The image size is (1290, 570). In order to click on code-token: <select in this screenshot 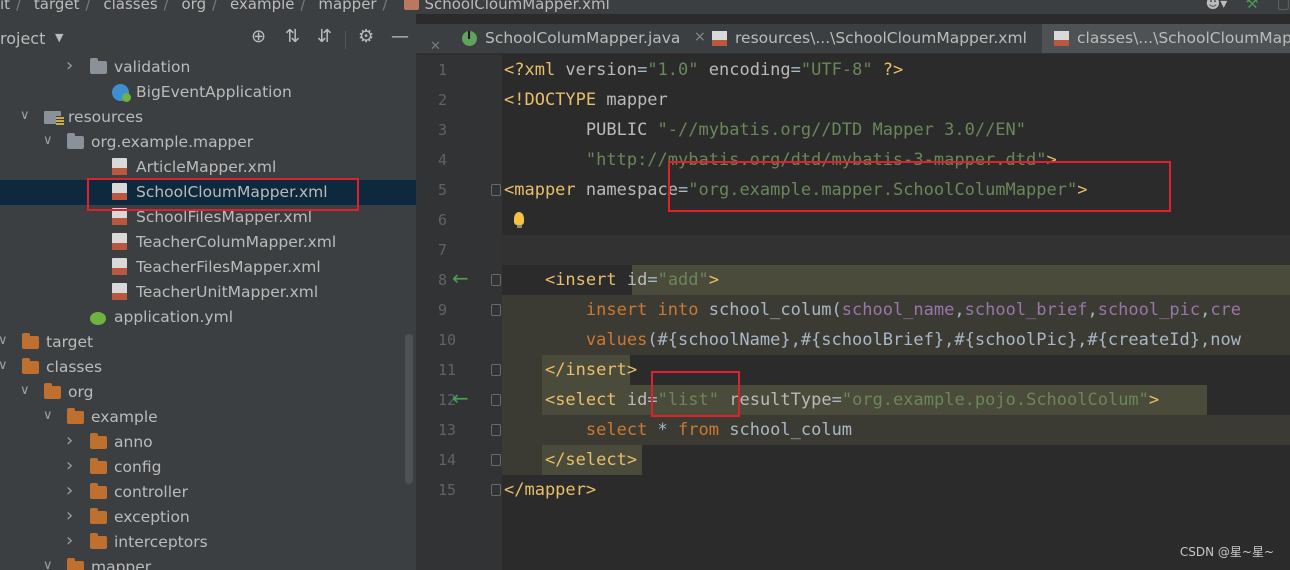, I will do `click(585, 400)`.